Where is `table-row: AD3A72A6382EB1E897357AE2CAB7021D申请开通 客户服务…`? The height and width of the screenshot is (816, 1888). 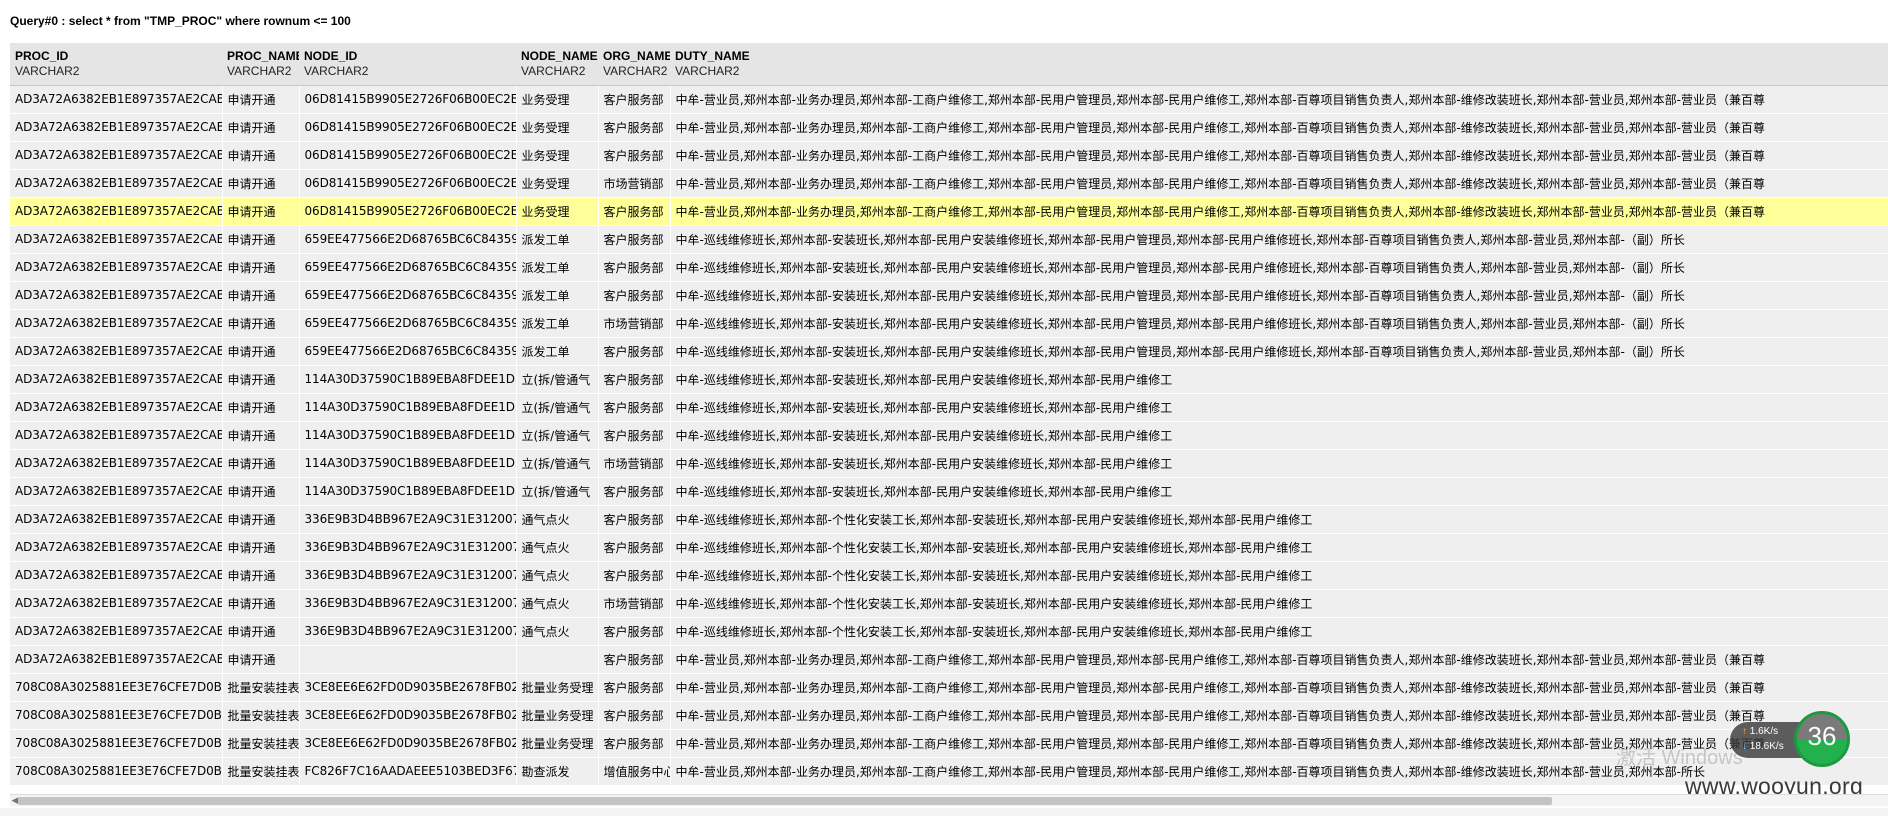 table-row: AD3A72A6382EB1E897357AE2CAB7021D申请开通 客户服务… is located at coordinates (949, 659).